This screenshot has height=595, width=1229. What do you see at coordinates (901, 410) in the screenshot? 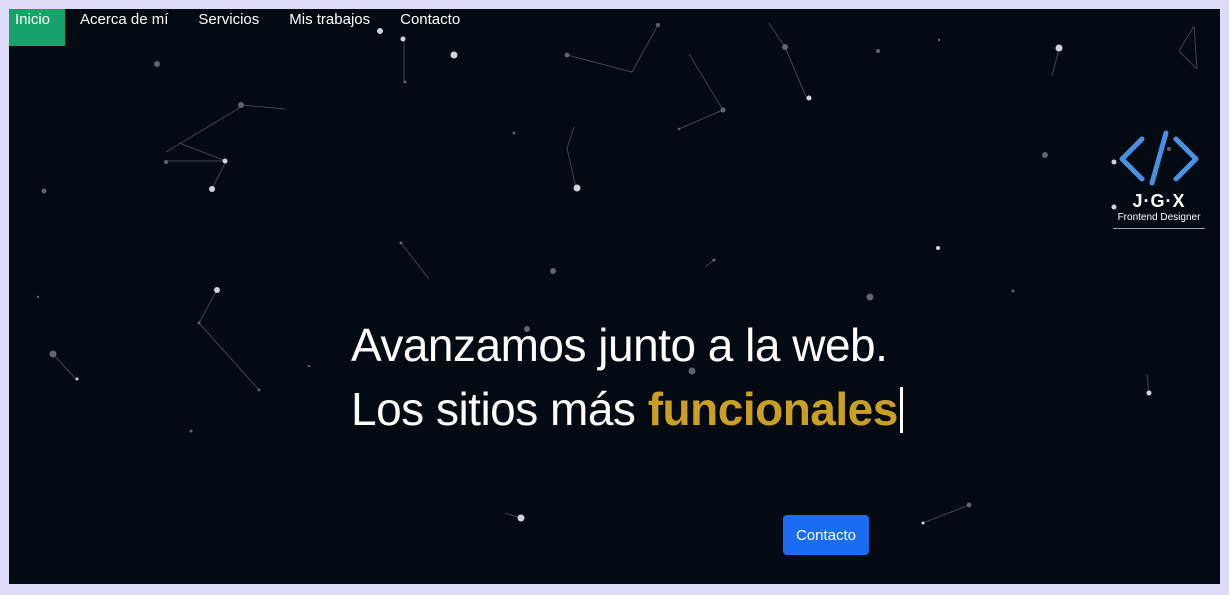
I see `typing-cursor` at bounding box center [901, 410].